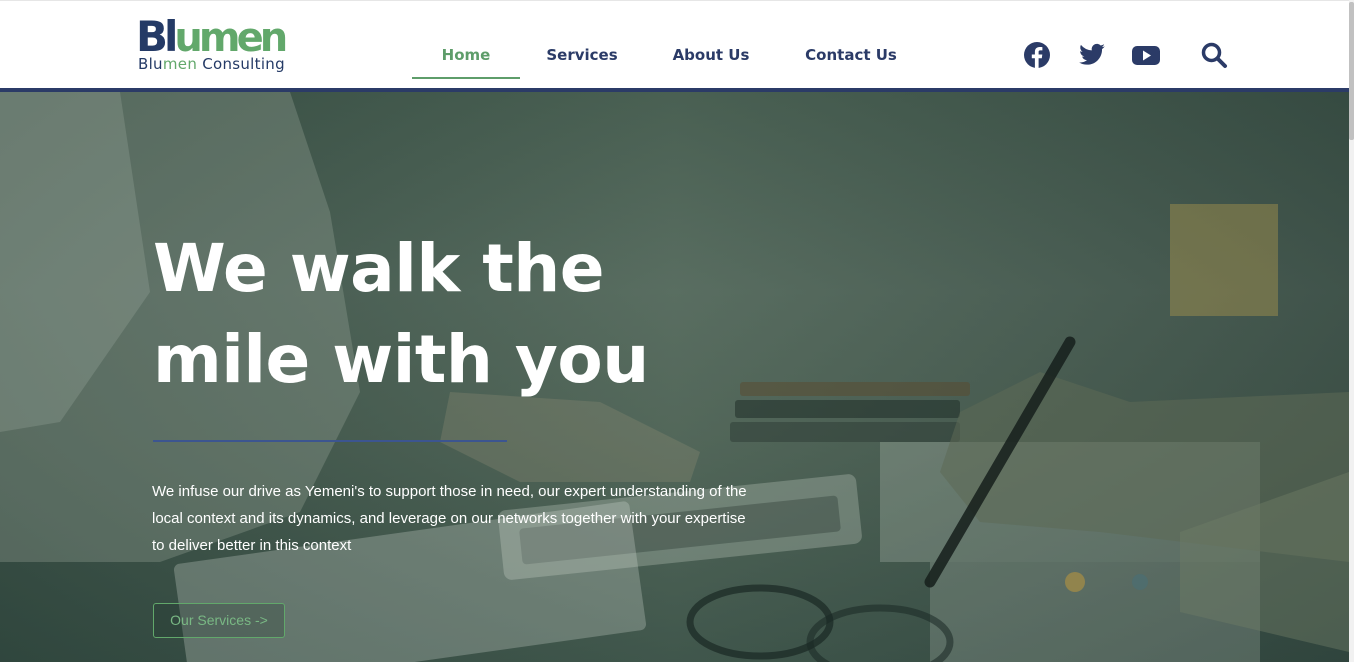  What do you see at coordinates (1214, 55) in the screenshot?
I see `search-icon` at bounding box center [1214, 55].